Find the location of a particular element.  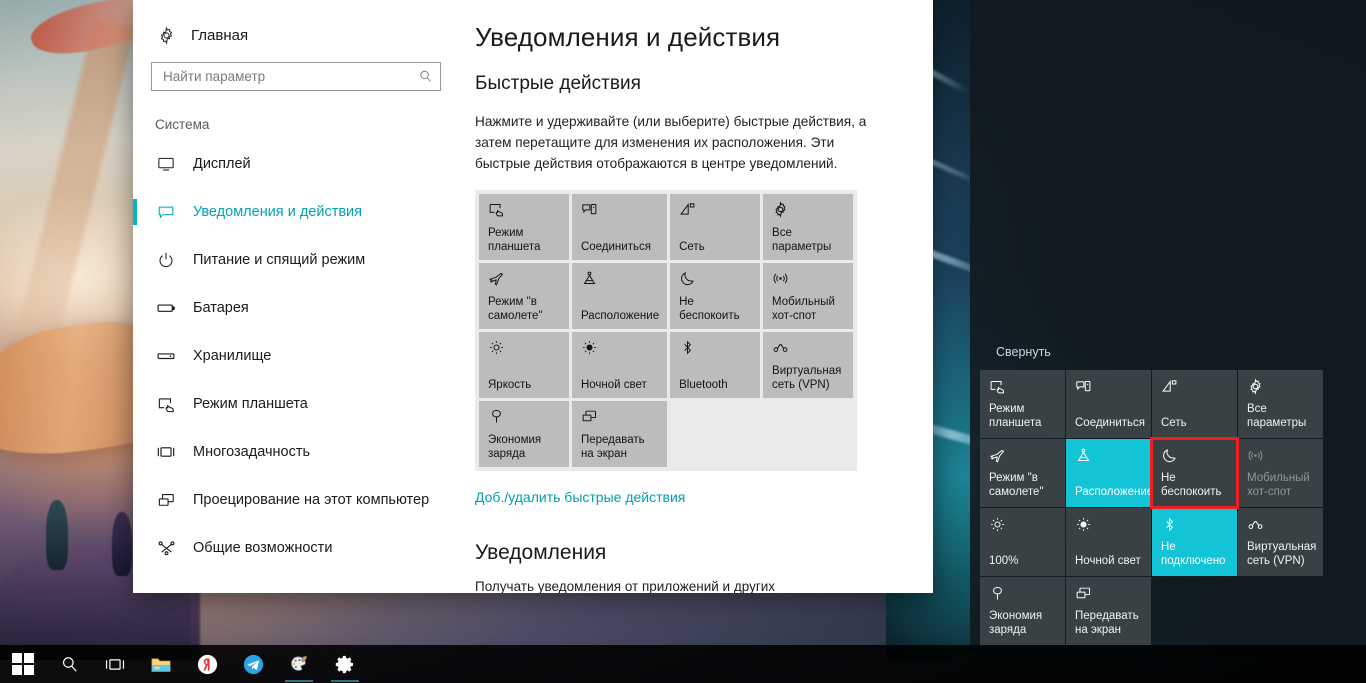

action-center-tile-label: Режим планшета is located at coordinates (1015, 416).